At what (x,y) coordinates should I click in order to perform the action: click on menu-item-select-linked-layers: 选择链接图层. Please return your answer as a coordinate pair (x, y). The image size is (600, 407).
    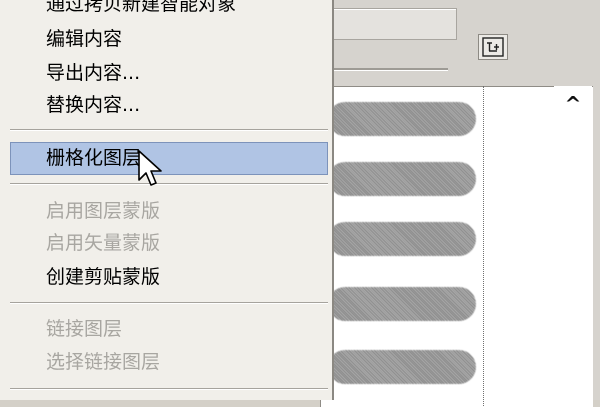
    Looking at the image, I should click on (103, 362).